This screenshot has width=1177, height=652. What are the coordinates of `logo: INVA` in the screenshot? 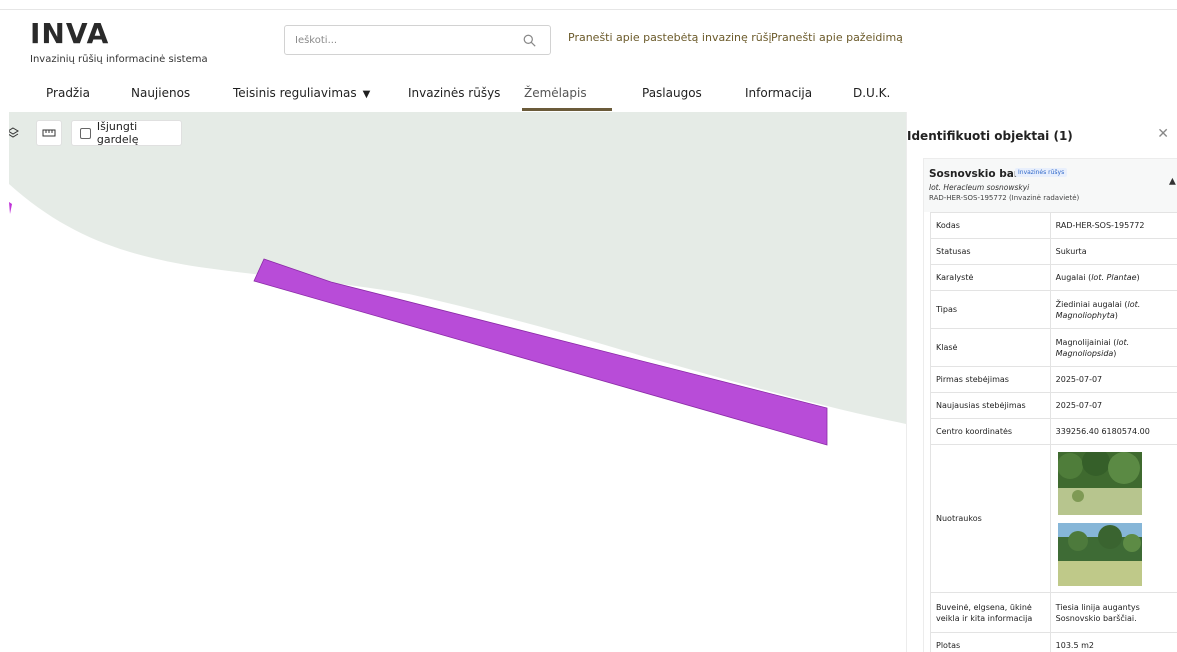 It's located at (69, 34).